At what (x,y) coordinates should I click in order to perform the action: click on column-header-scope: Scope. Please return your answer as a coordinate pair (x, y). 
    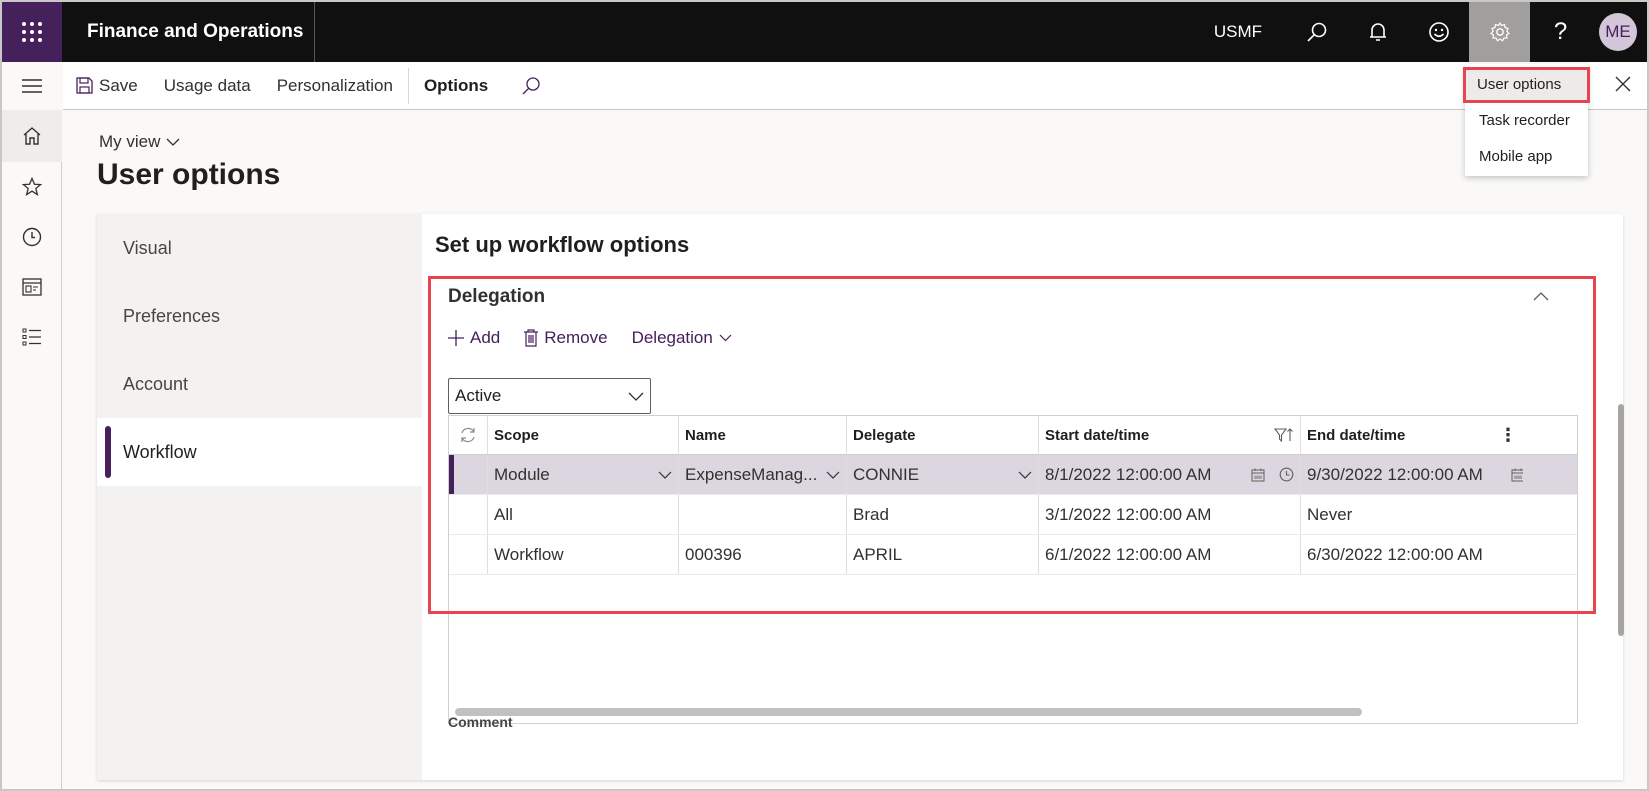
    Looking at the image, I should click on (583, 435).